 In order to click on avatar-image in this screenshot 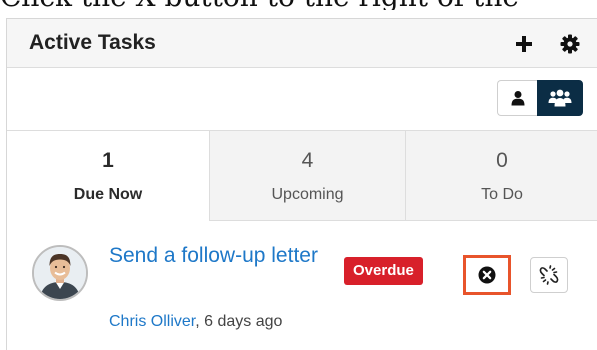, I will do `click(60, 273)`.